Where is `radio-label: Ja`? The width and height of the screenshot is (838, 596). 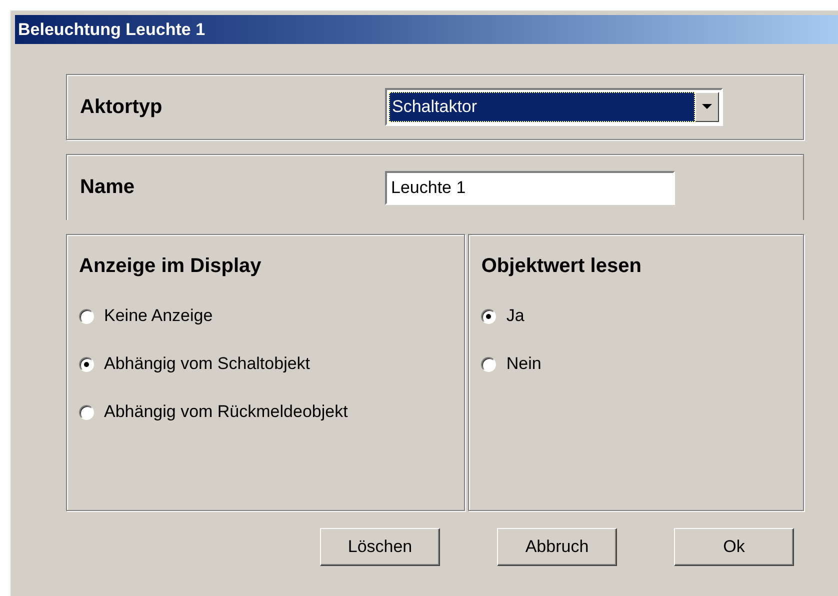
radio-label: Ja is located at coordinates (515, 316).